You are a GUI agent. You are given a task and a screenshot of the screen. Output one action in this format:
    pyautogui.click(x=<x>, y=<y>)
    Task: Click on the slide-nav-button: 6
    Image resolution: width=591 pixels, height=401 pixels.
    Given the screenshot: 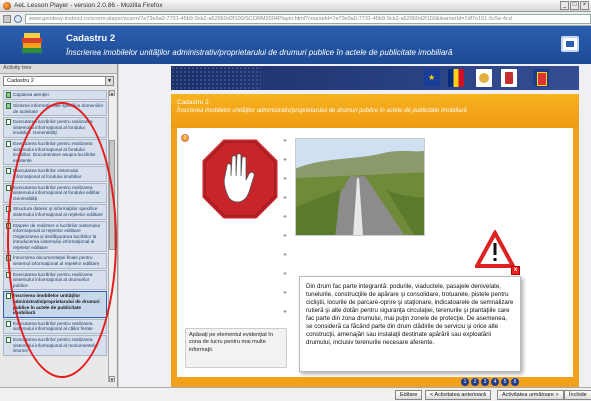 What is the action you would take?
    pyautogui.click(x=515, y=382)
    